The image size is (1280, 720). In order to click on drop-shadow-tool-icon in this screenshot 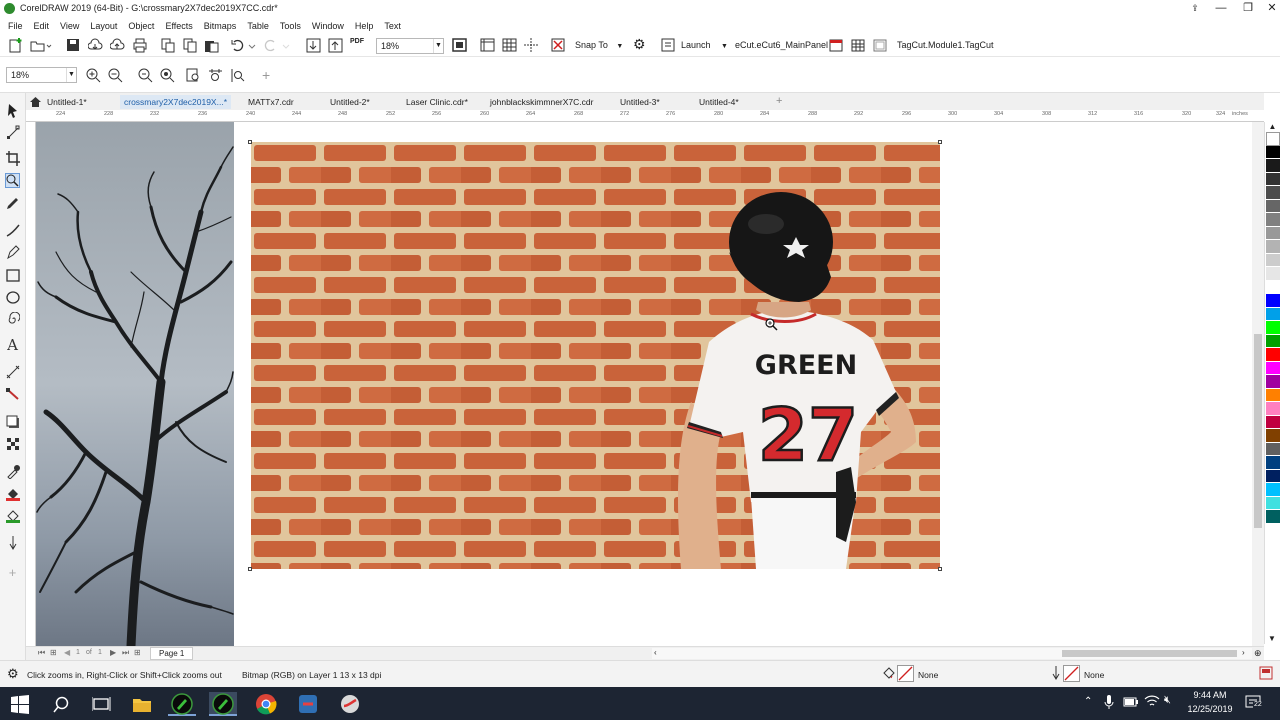, I will do `click(12, 422)`.